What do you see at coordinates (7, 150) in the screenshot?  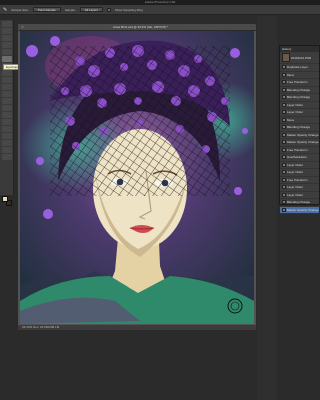 I see `hand-tool-icon` at bounding box center [7, 150].